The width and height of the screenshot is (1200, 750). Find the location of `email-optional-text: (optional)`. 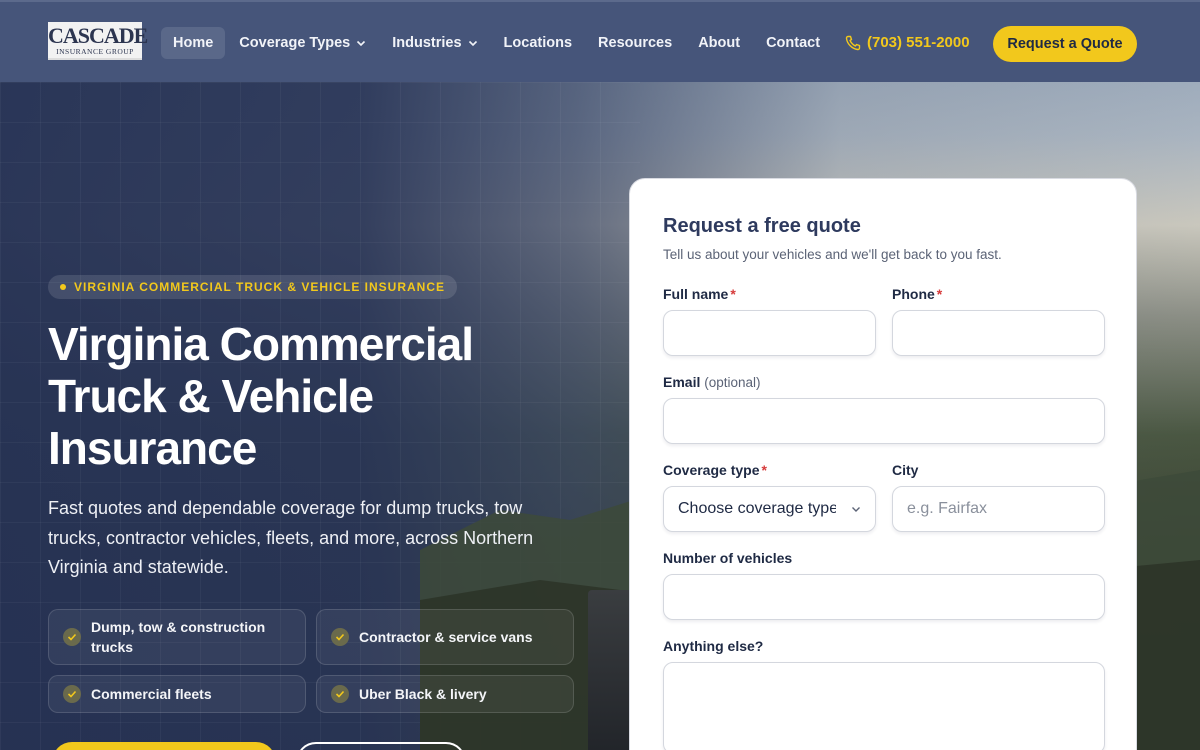

email-optional-text: (optional) is located at coordinates (732, 382).